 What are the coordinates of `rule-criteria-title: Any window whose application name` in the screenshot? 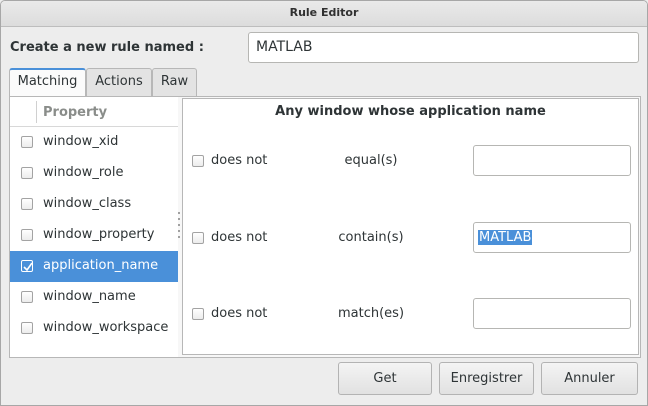 It's located at (410, 111).